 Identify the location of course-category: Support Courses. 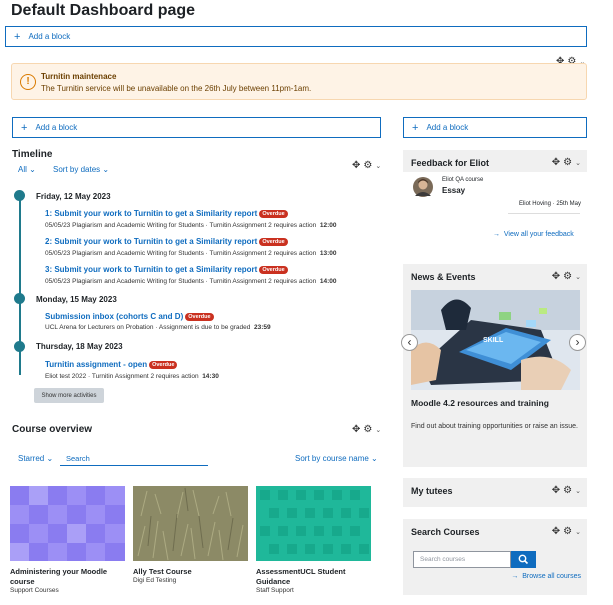
(34, 590).